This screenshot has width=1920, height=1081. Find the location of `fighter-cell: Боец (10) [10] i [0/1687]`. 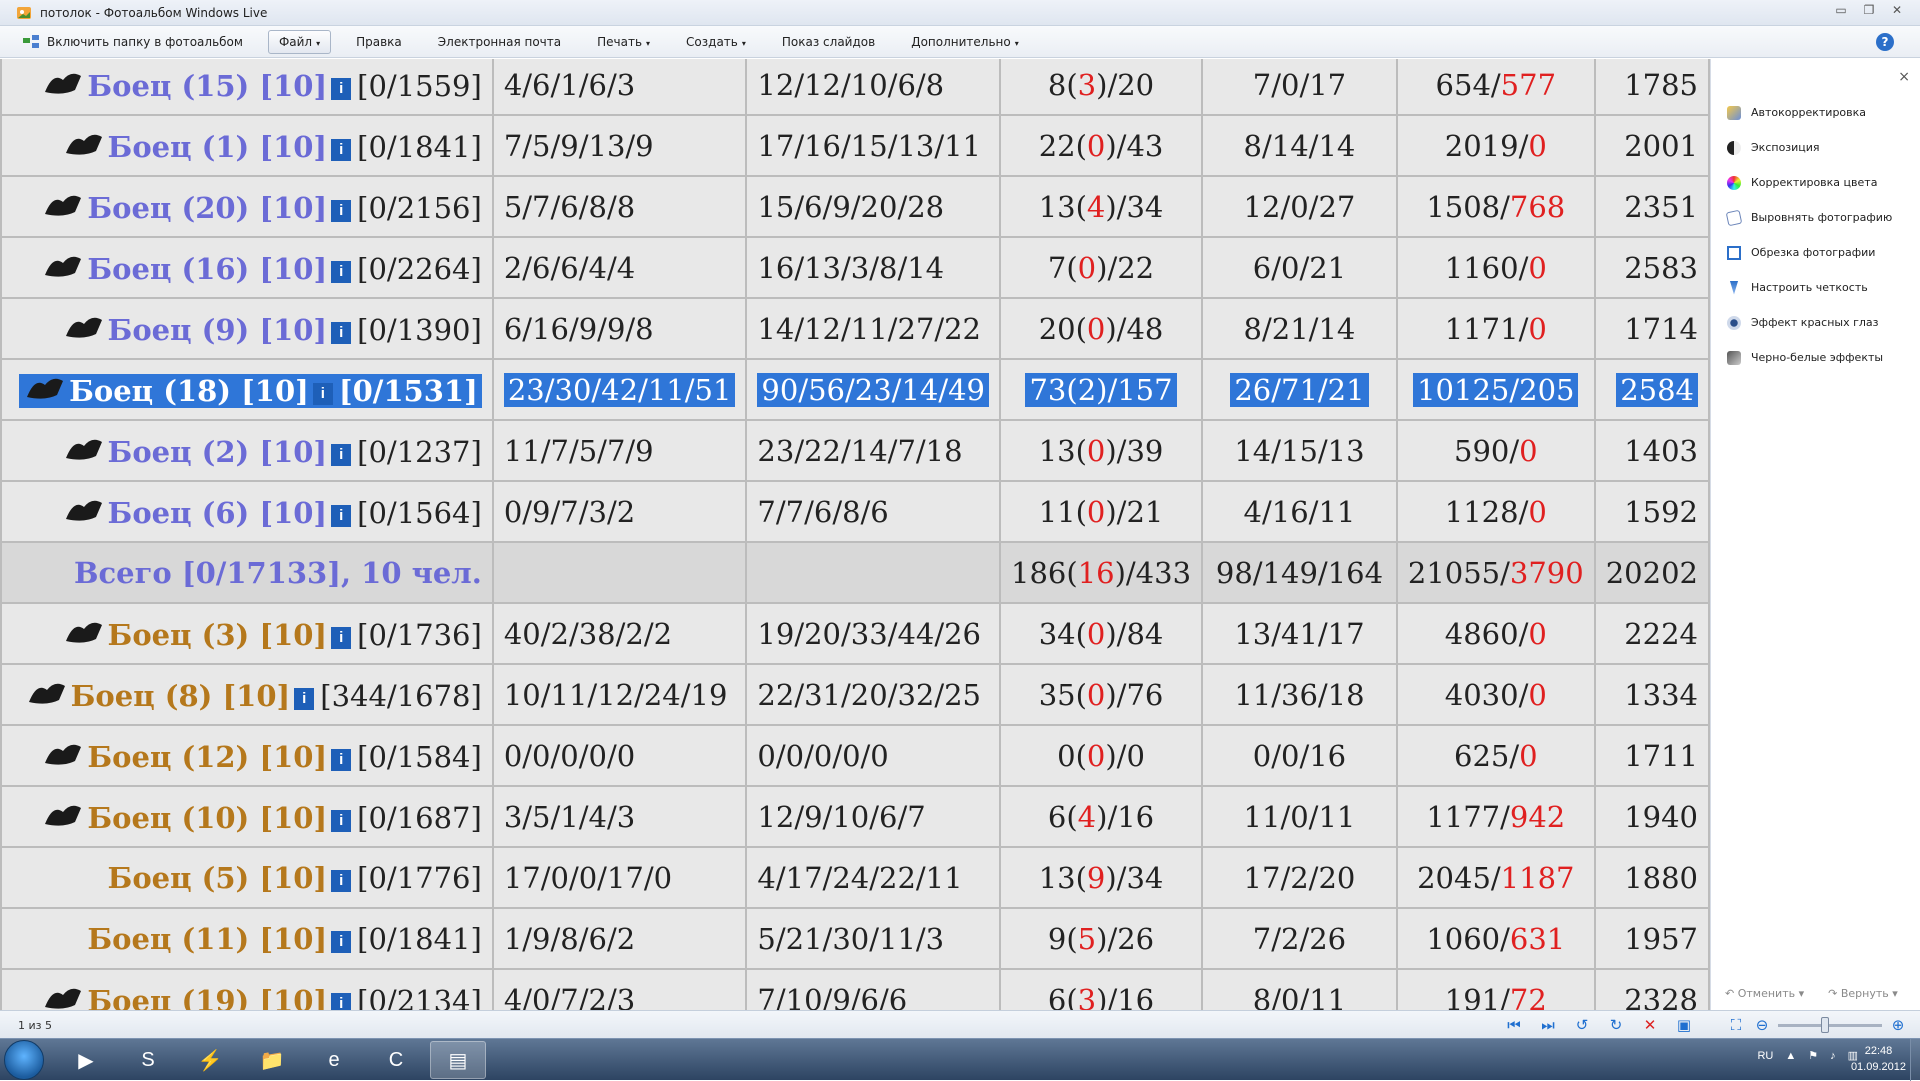

fighter-cell: Боец (10) [10] i [0/1687] is located at coordinates (247, 816).